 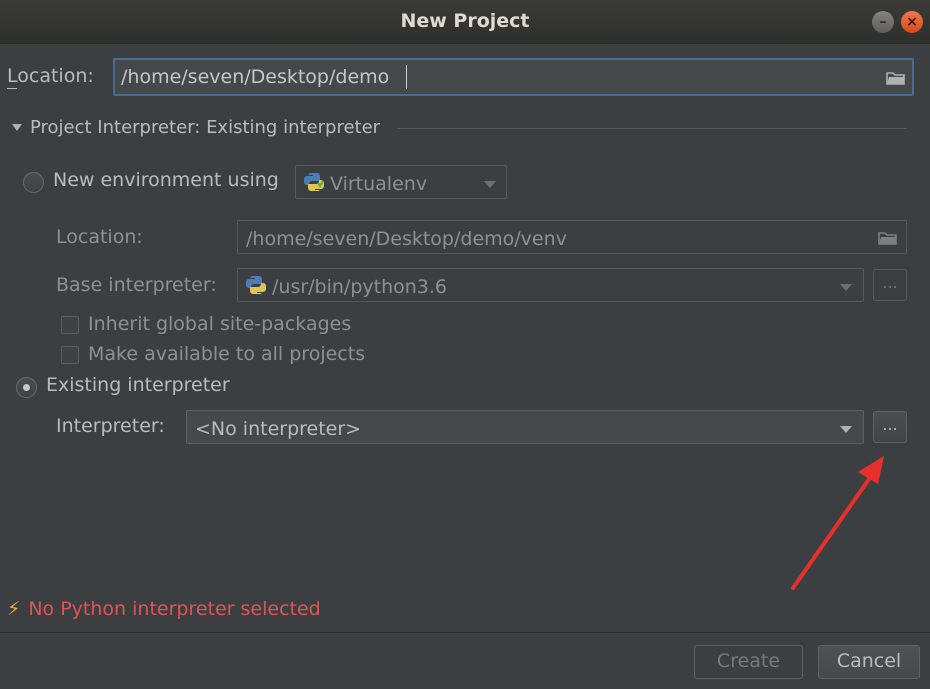 What do you see at coordinates (70, 355) in the screenshot?
I see `make-available-checkbox` at bounding box center [70, 355].